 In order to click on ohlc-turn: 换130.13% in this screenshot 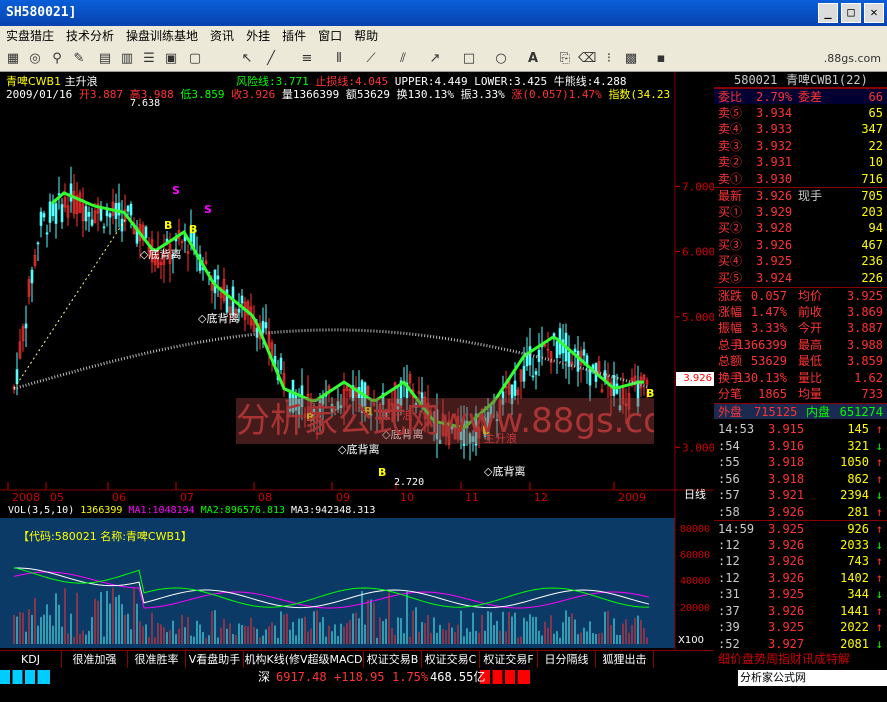, I will do `click(425, 94)`.